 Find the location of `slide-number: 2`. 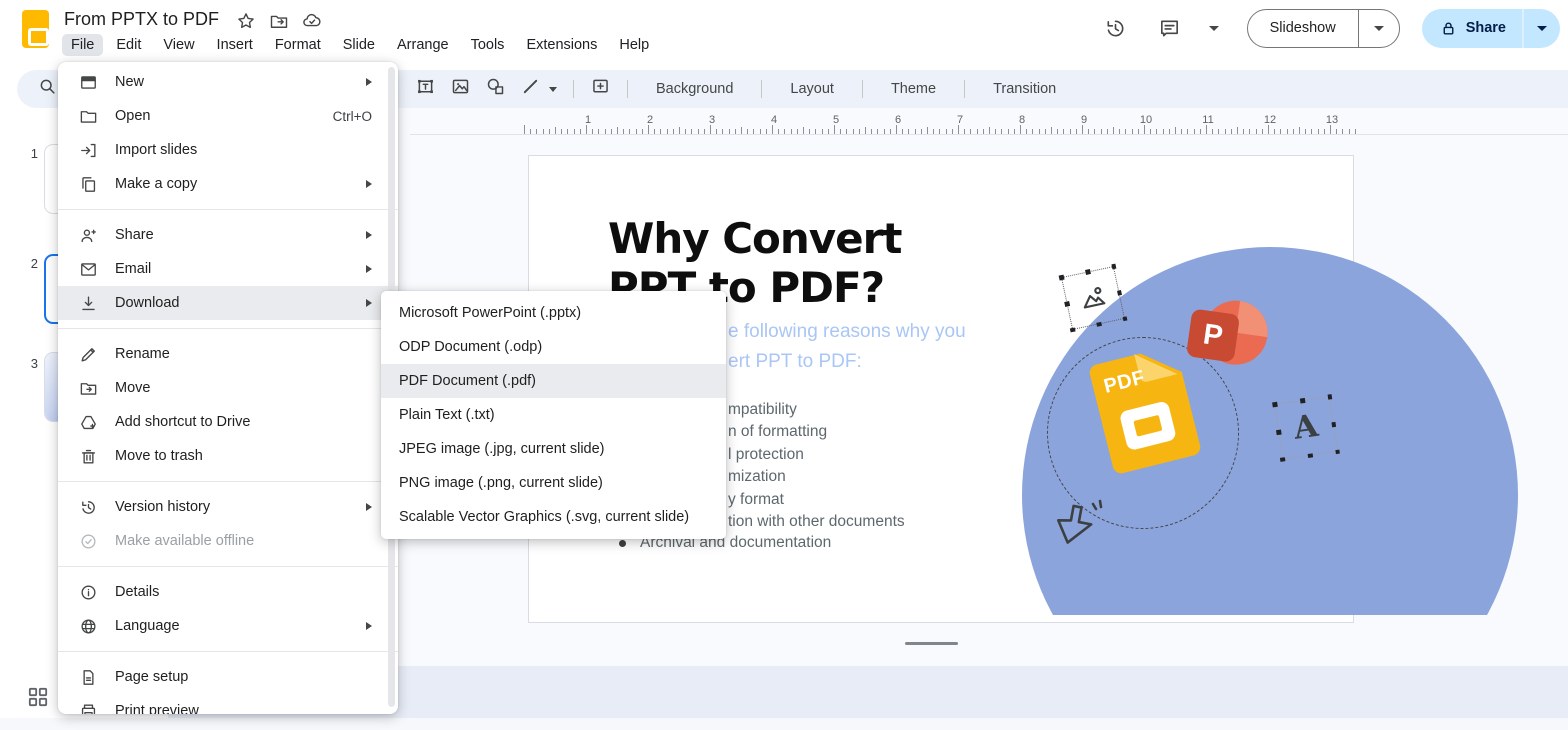

slide-number: 2 is located at coordinates (34, 263).